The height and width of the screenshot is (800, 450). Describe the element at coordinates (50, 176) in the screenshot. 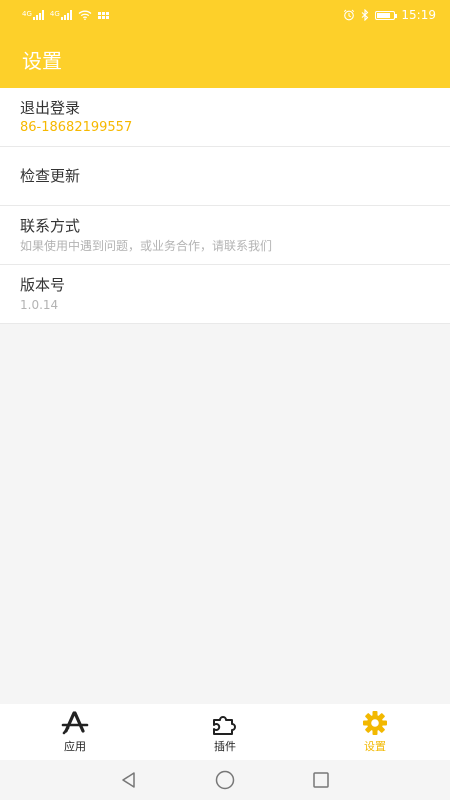

I see `check-update-title: 检查更新` at that location.